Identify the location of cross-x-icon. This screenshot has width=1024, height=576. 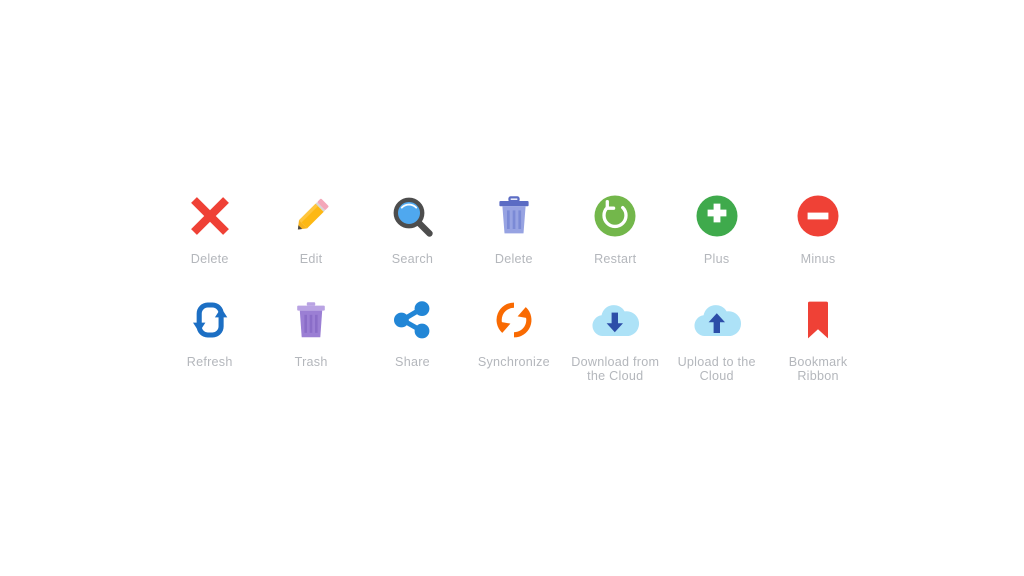
(210, 216).